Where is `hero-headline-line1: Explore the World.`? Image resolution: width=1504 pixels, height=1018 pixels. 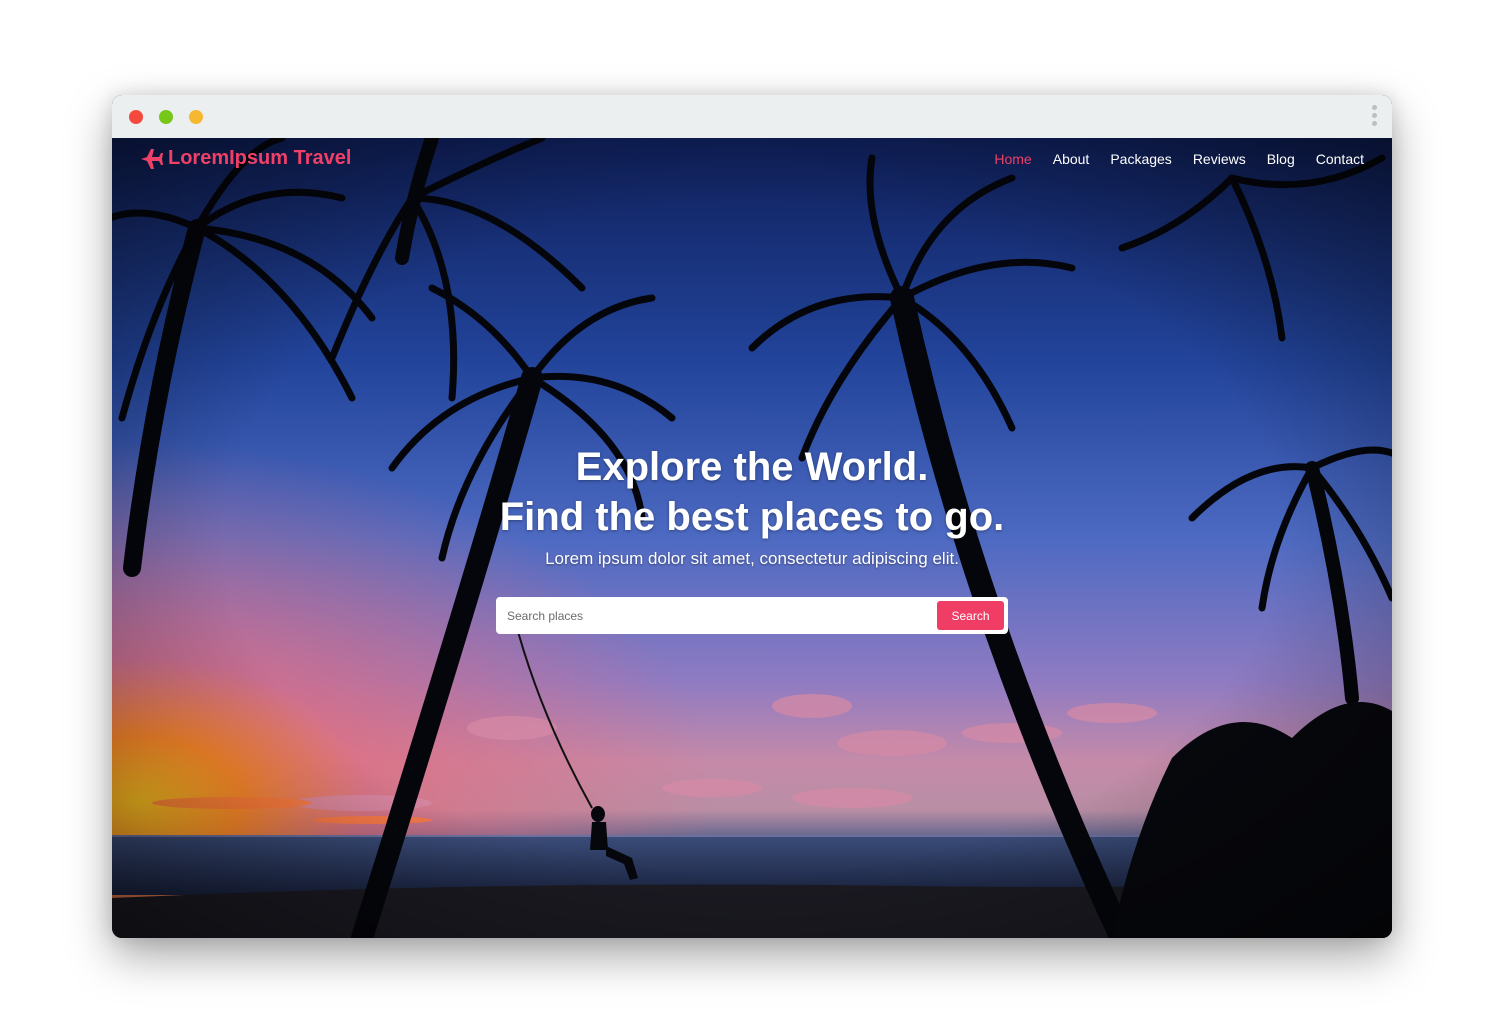
hero-headline-line1: Explore the World. is located at coordinates (752, 467).